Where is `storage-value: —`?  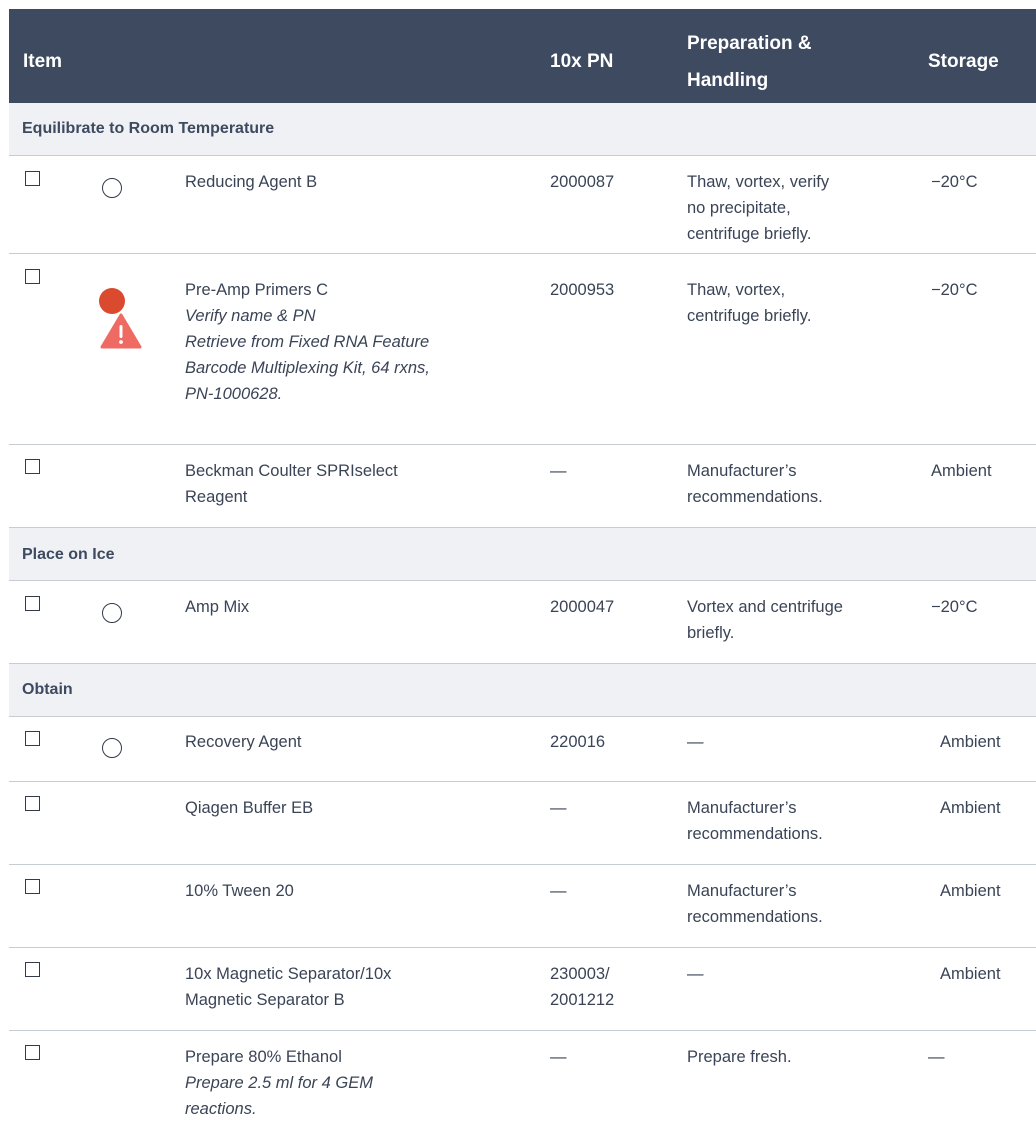 storage-value: — is located at coordinates (936, 1057).